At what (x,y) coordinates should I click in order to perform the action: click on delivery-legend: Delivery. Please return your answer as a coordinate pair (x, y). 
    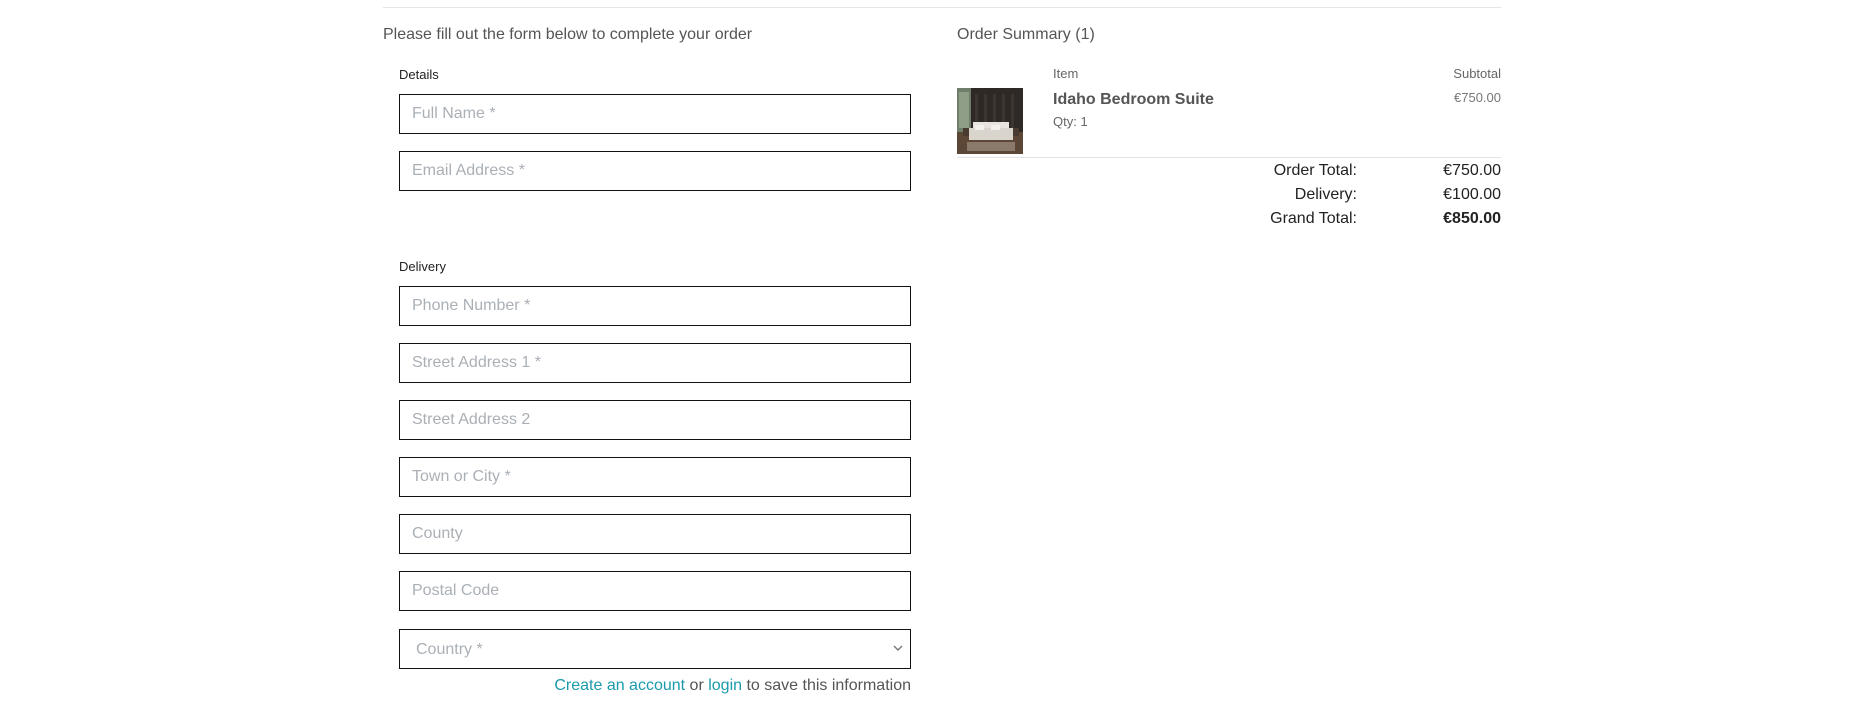
    Looking at the image, I should click on (422, 266).